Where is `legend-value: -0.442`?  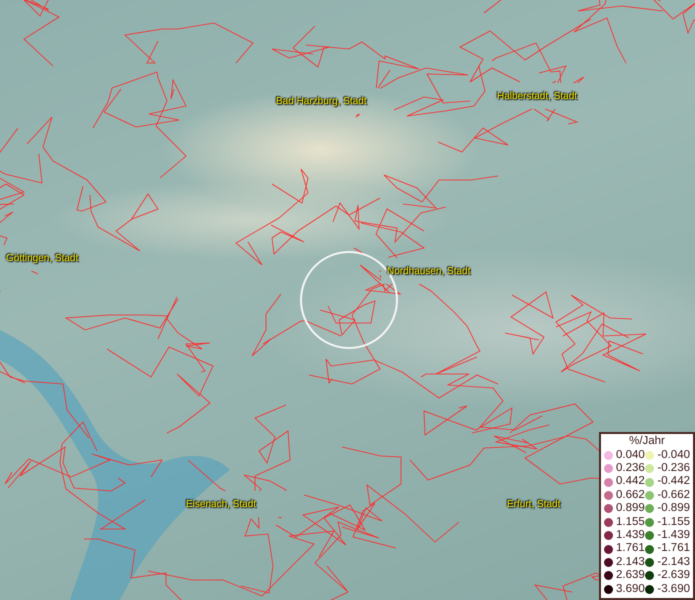 legend-value: -0.442 is located at coordinates (673, 482).